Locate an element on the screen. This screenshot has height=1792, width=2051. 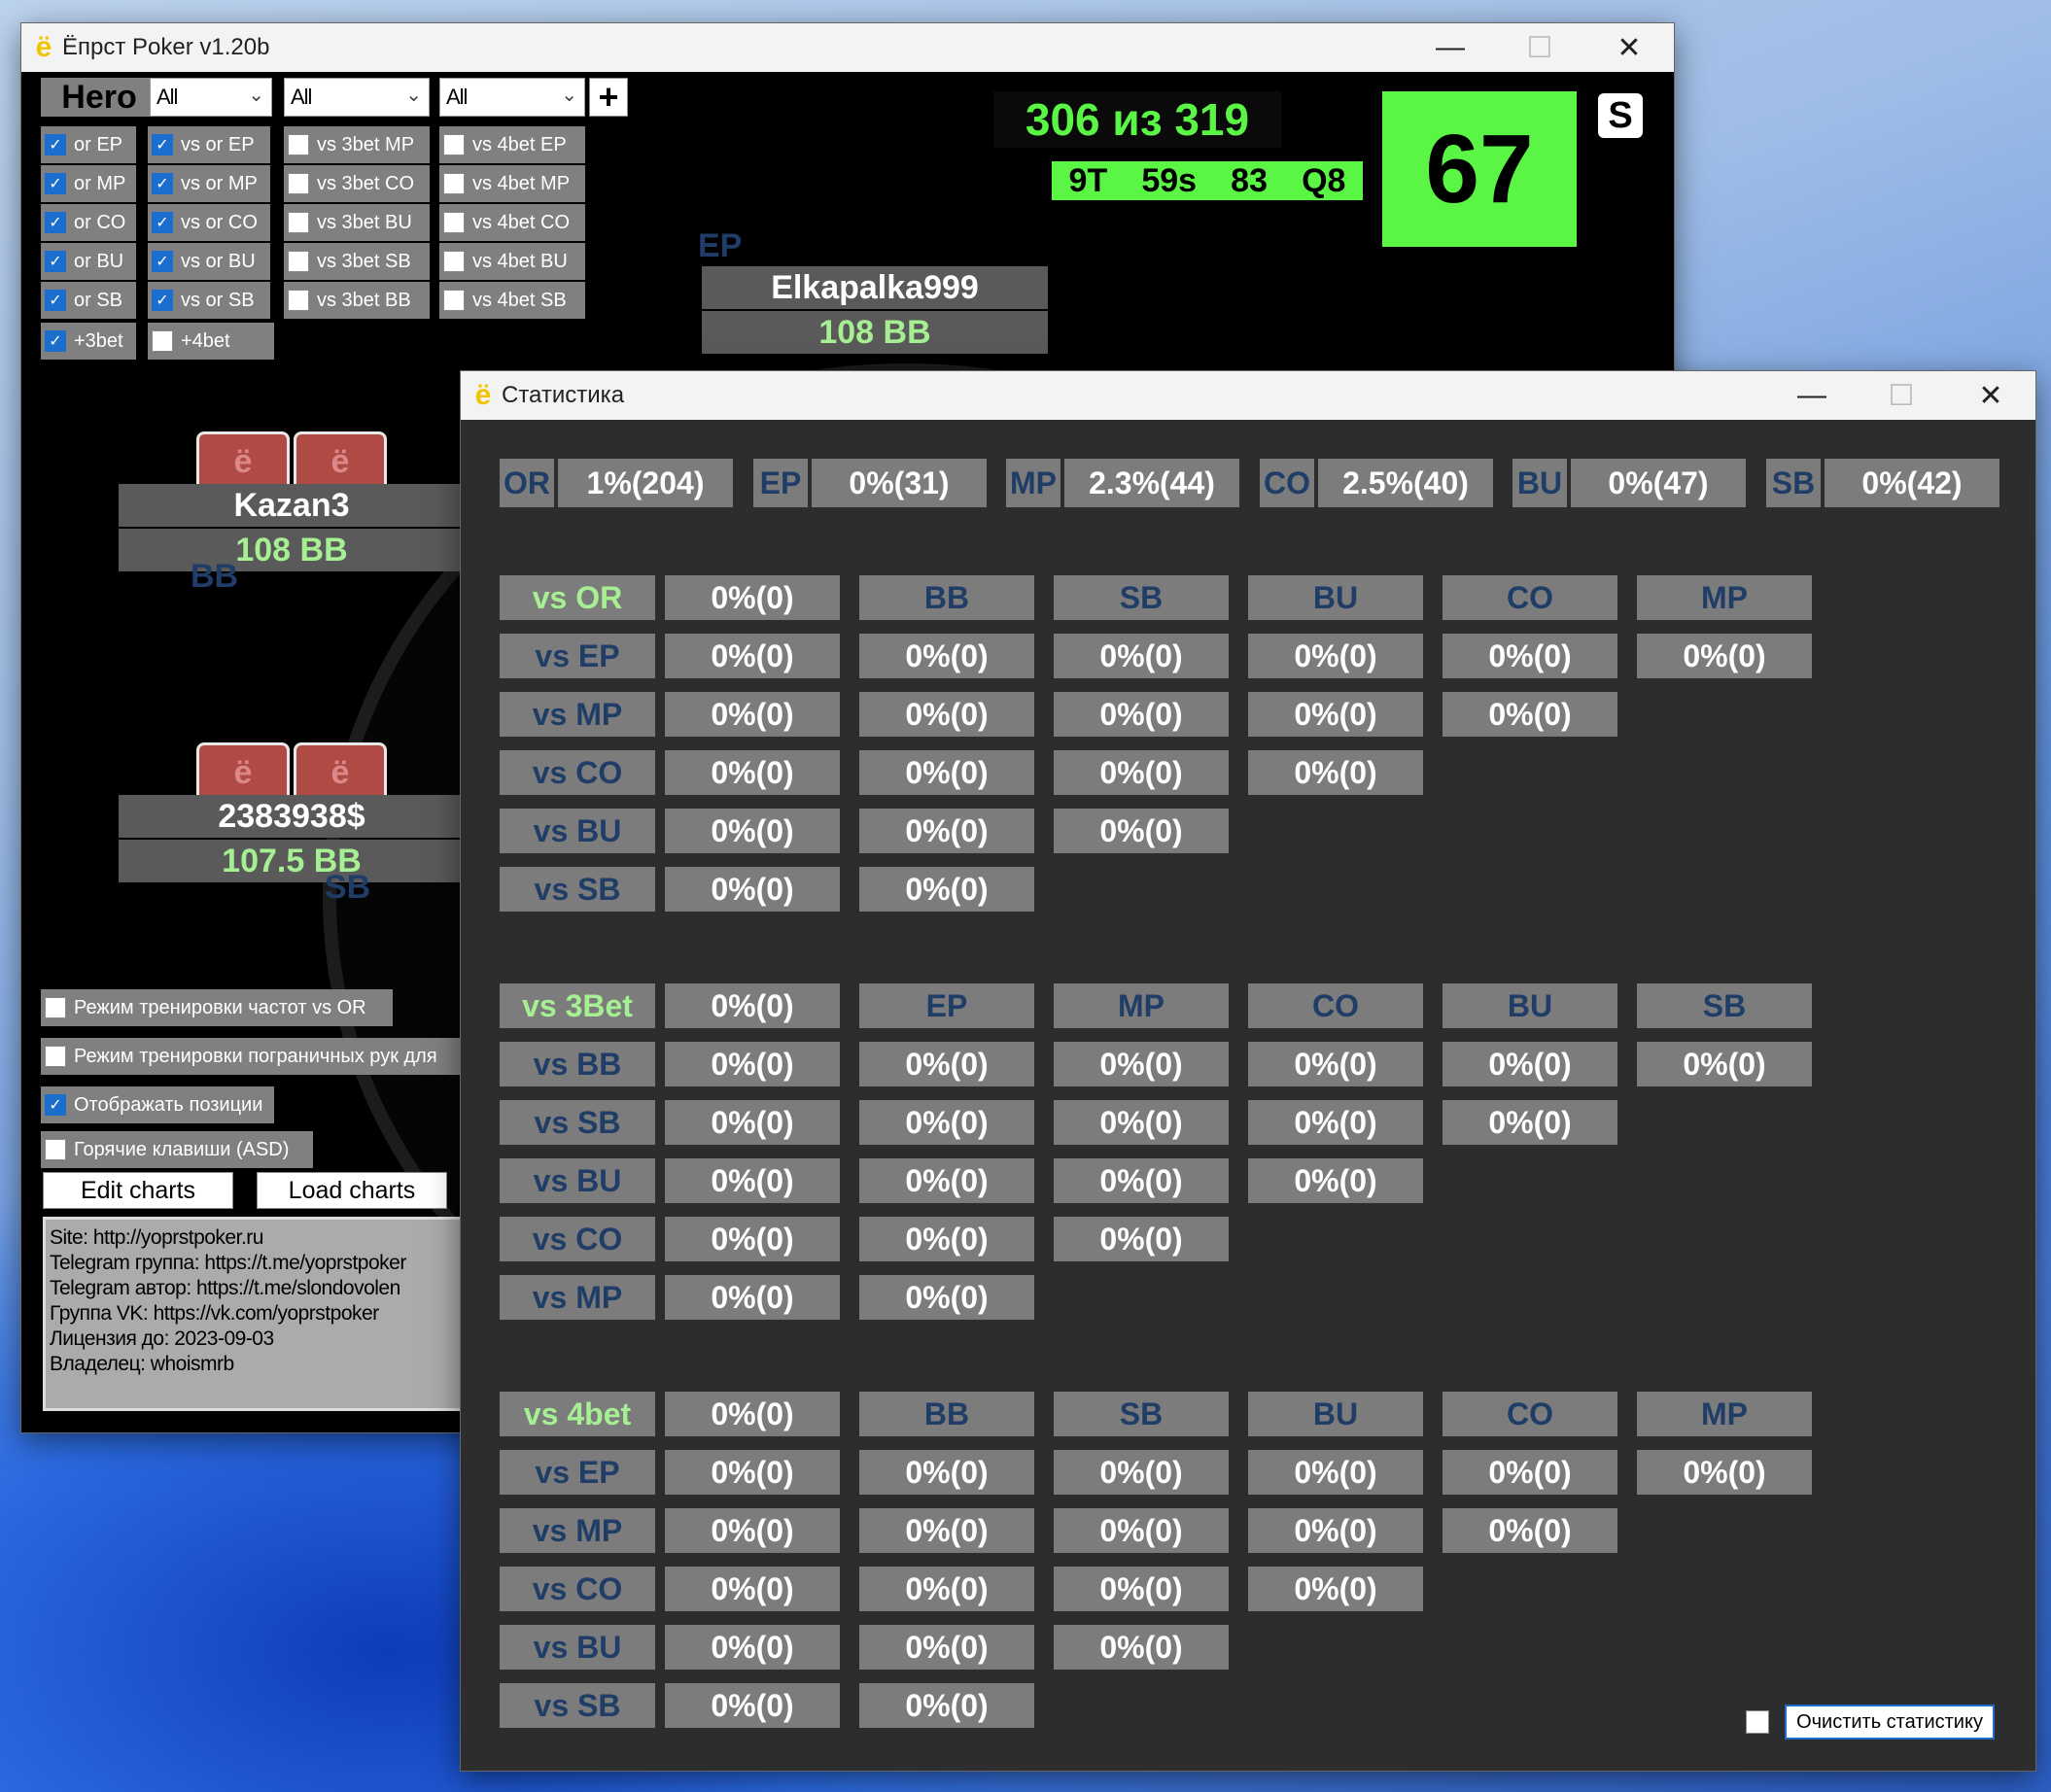
row-label: vs CO is located at coordinates (578, 772).